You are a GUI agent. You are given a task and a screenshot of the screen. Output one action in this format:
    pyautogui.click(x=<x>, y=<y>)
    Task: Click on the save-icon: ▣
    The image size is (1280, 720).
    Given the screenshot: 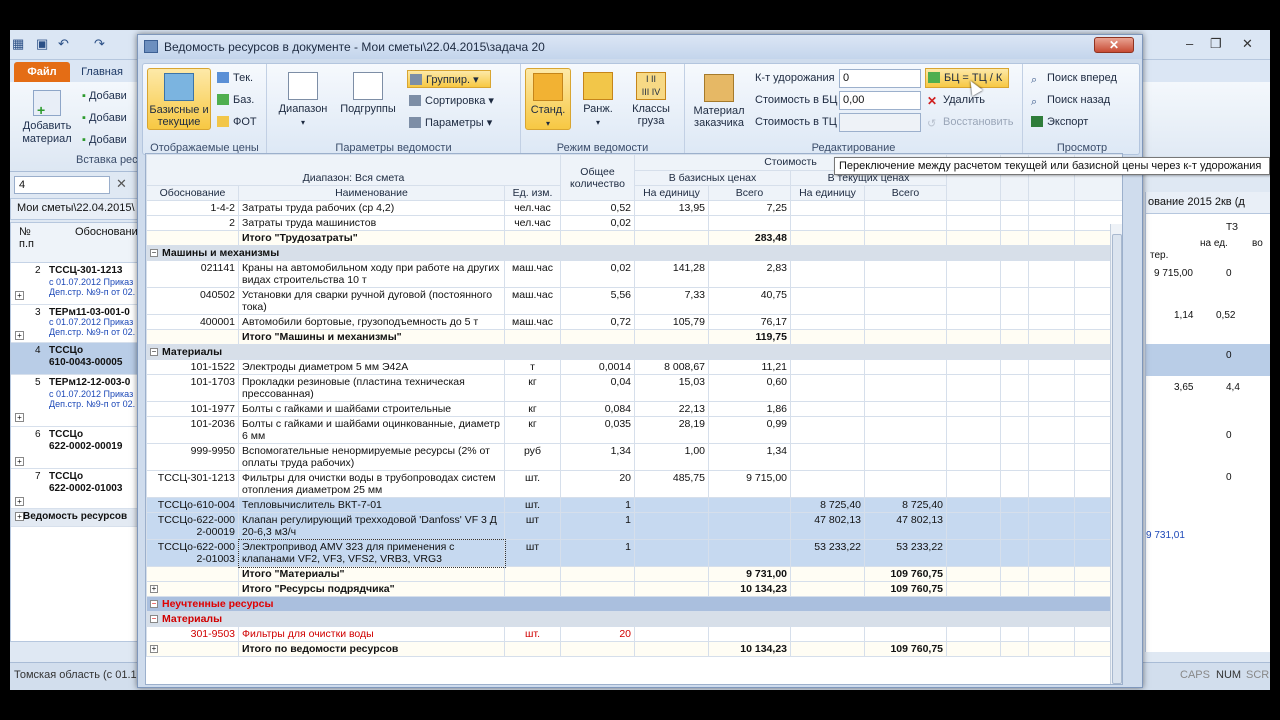 What is the action you would take?
    pyautogui.click(x=42, y=44)
    